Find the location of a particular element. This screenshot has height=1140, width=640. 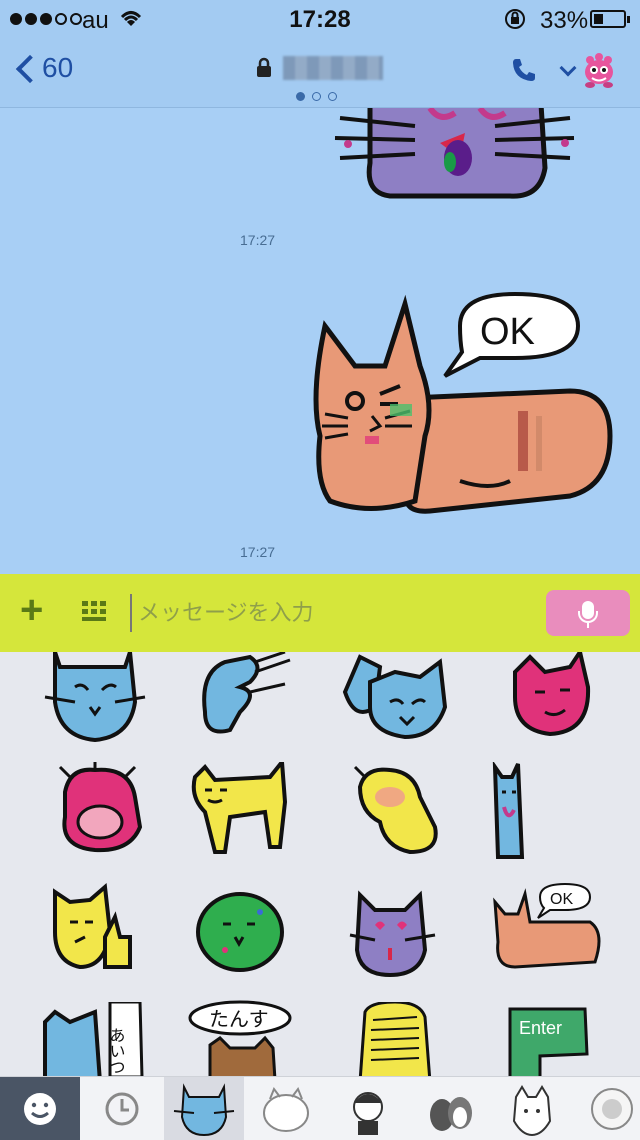

chat-header: 60 is located at coordinates (320, 74).